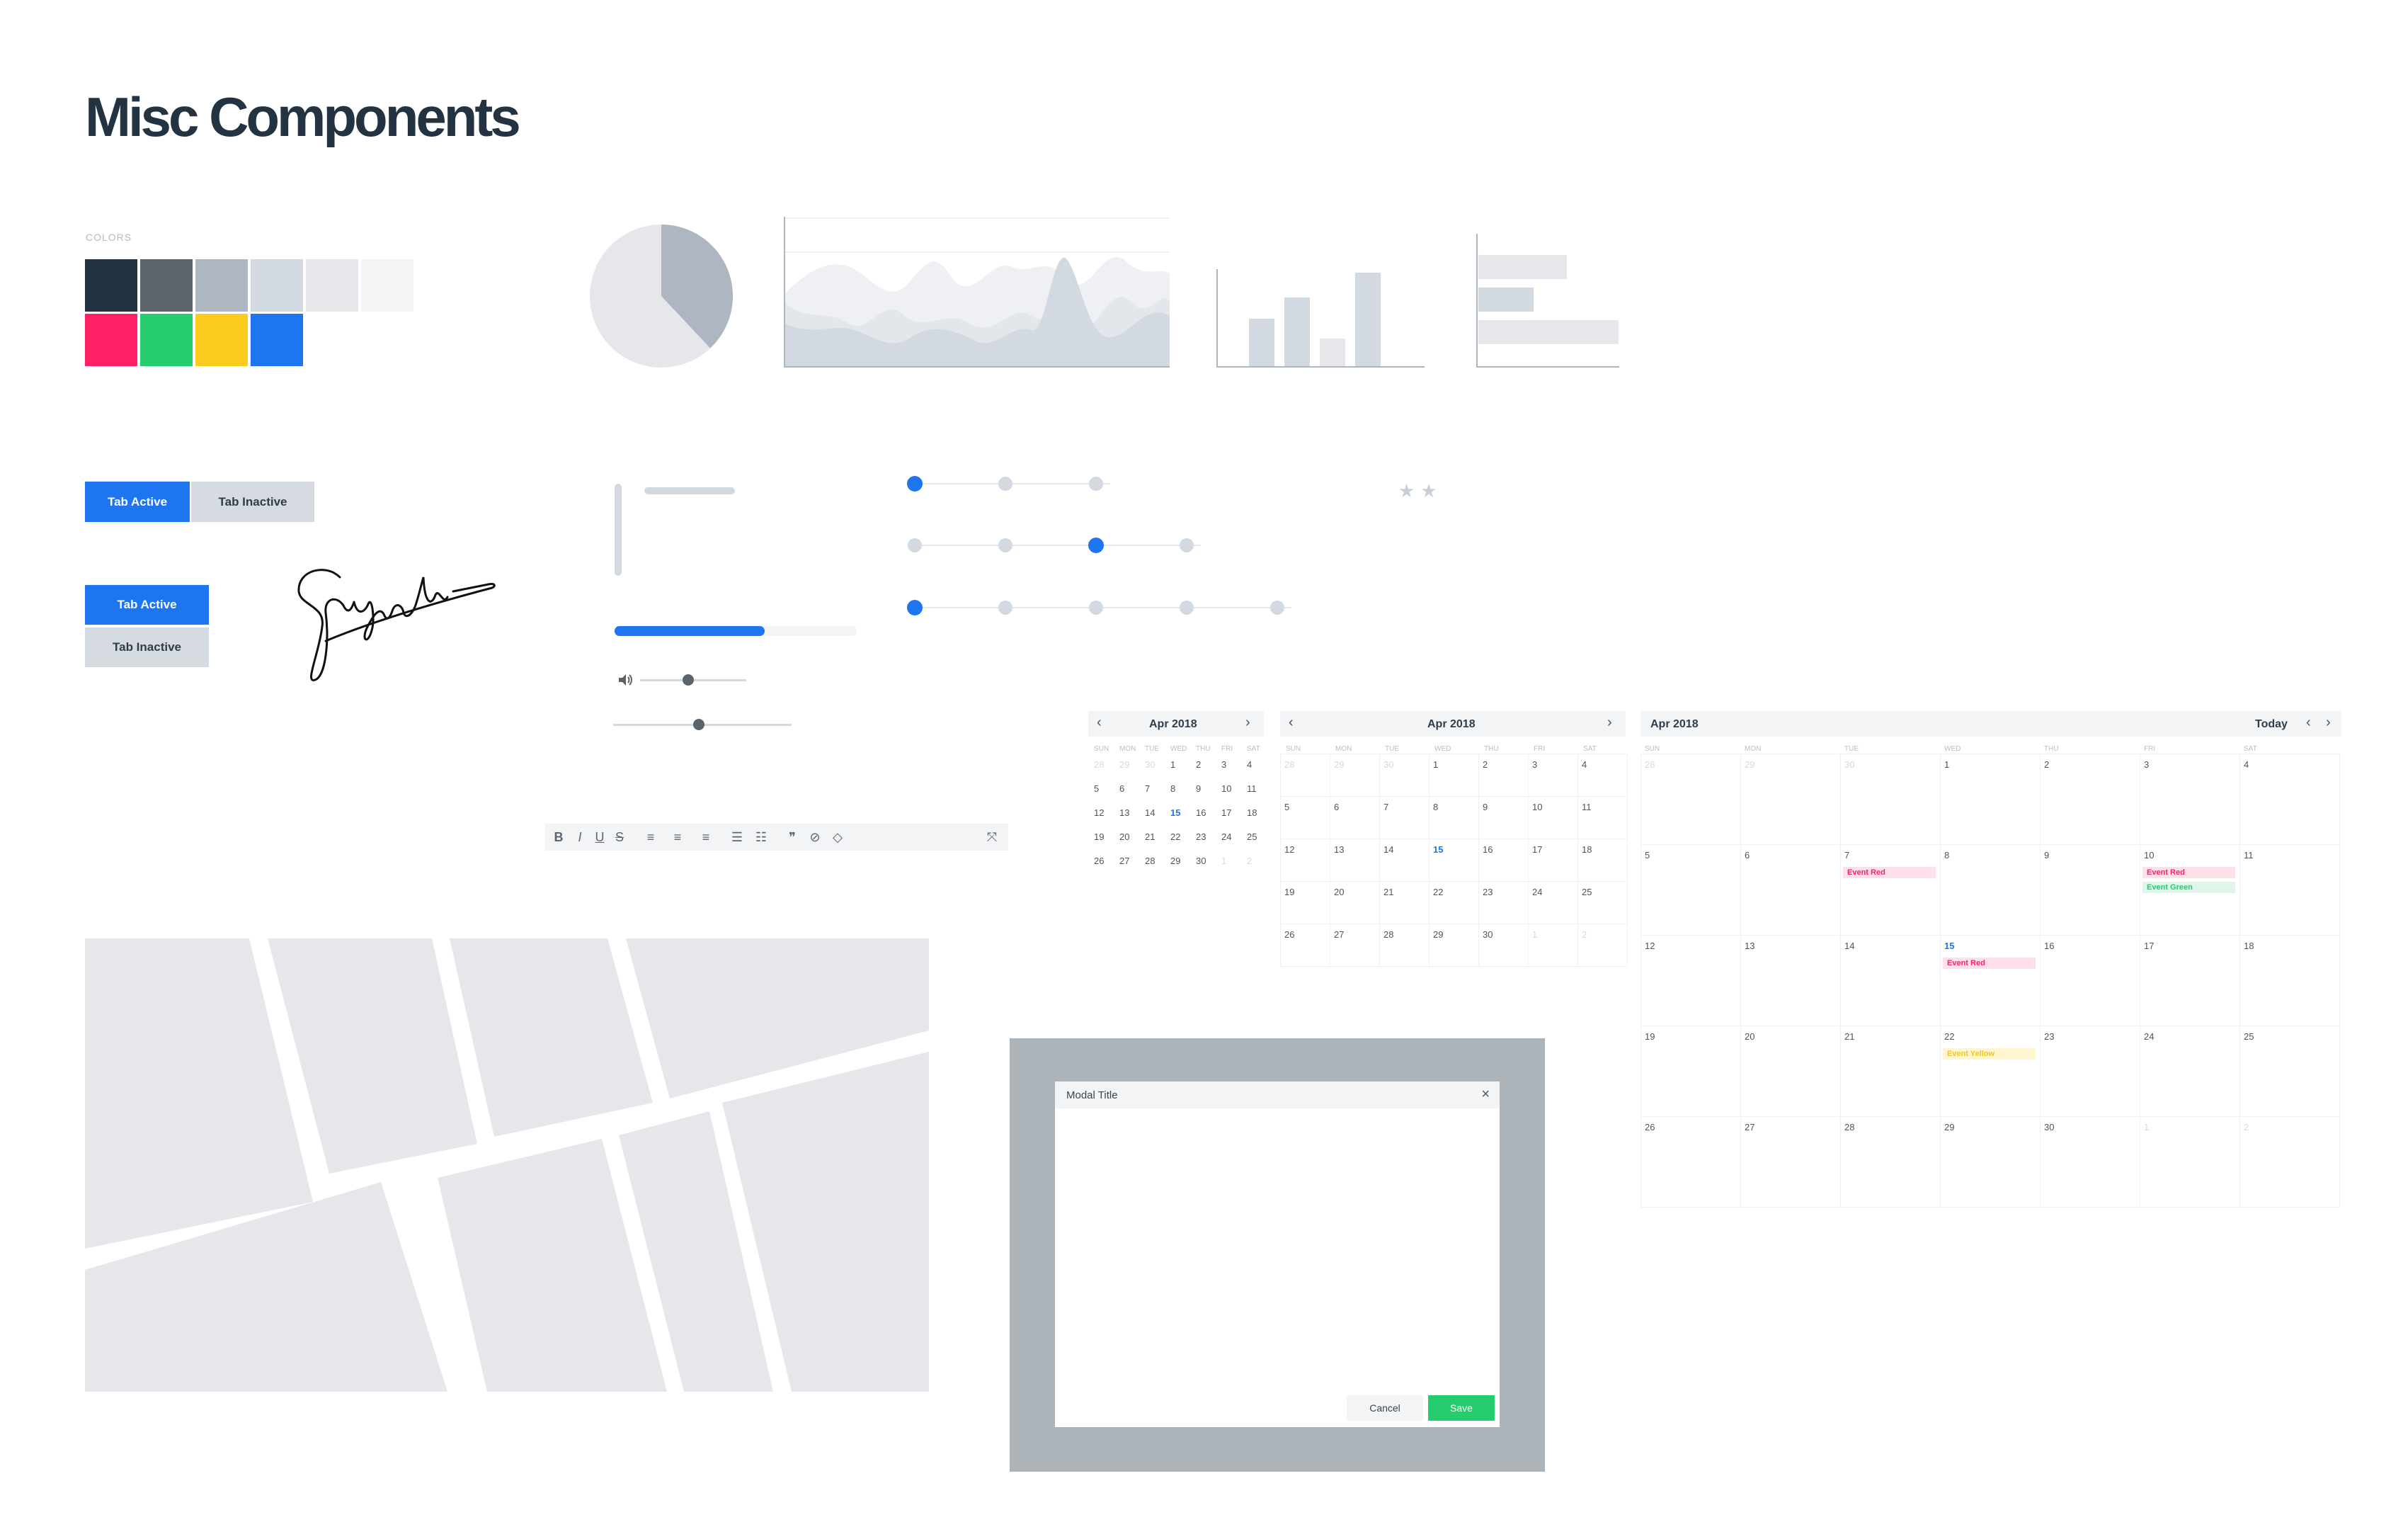 The width and height of the screenshot is (2408, 1539). What do you see at coordinates (1388, 892) in the screenshot?
I see `calendar-day: 21` at bounding box center [1388, 892].